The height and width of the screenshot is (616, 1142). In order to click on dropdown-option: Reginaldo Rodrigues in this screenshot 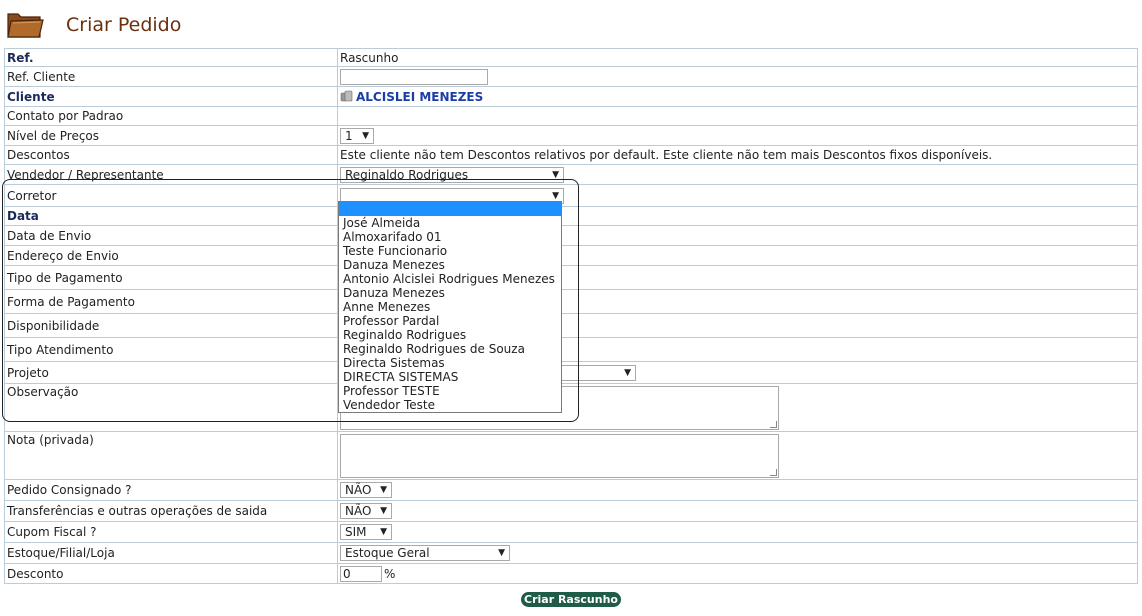, I will do `click(450, 335)`.